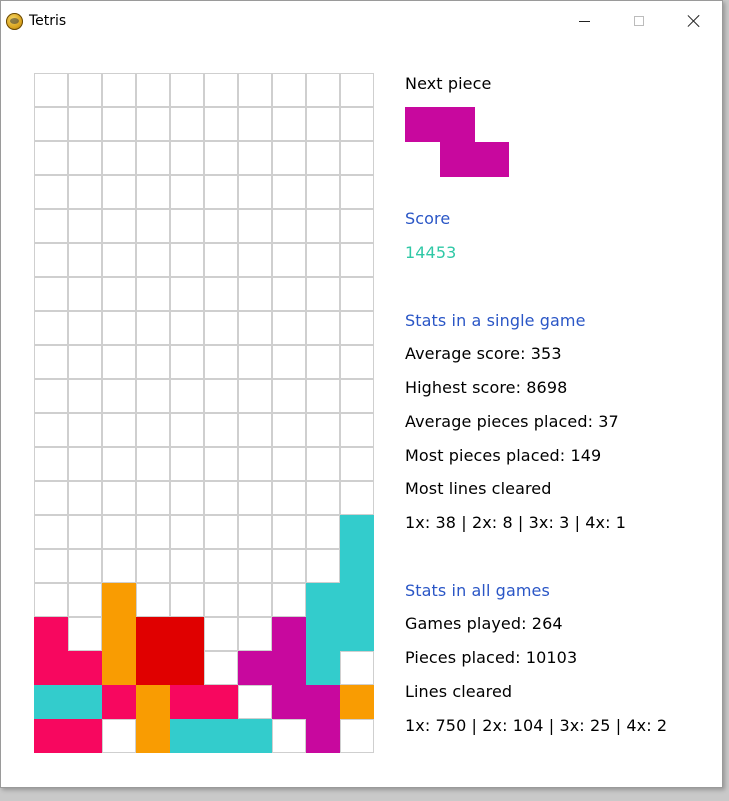 This screenshot has width=729, height=801. I want to click on most-lines-stat: Most lines cleared, so click(478, 488).